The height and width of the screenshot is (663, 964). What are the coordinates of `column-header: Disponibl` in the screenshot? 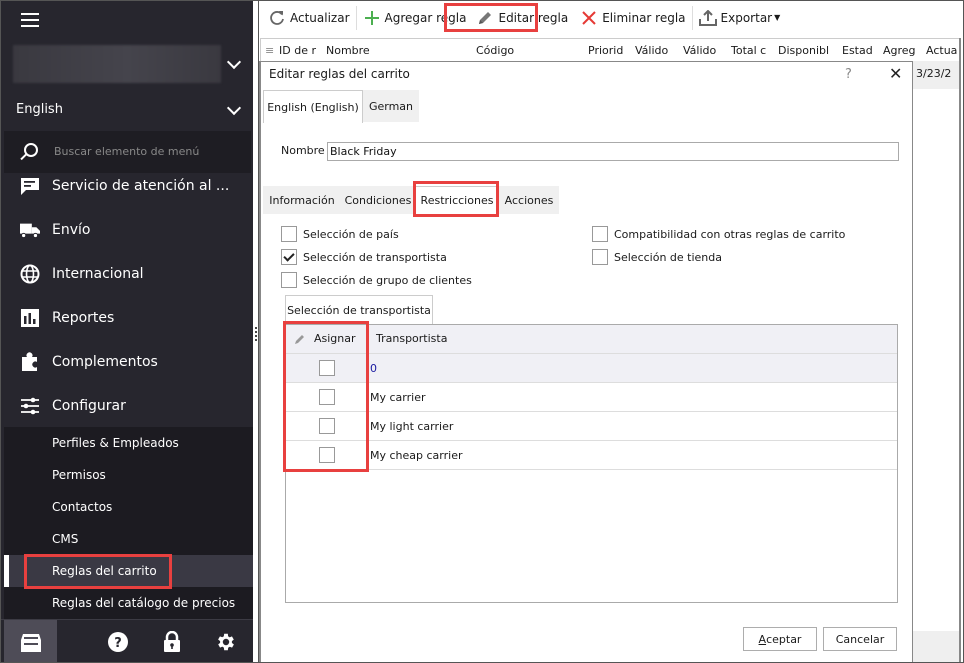 It's located at (803, 50).